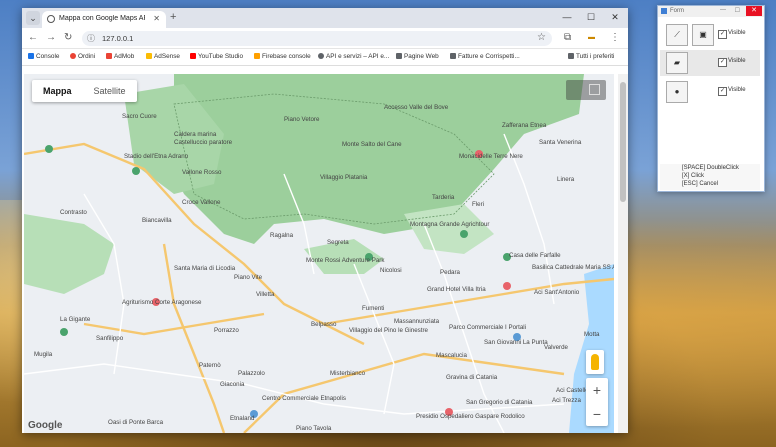  I want to click on visible-checkbox-1: ✓, so click(722, 34).